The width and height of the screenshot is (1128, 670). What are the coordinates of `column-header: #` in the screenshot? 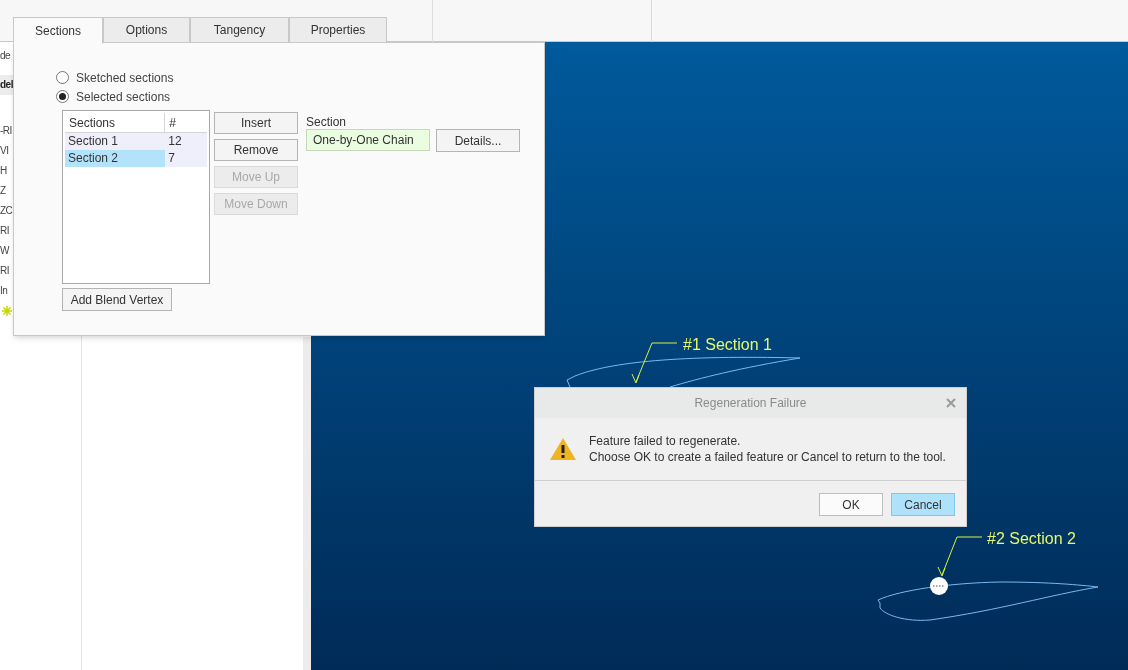 It's located at (186, 123).